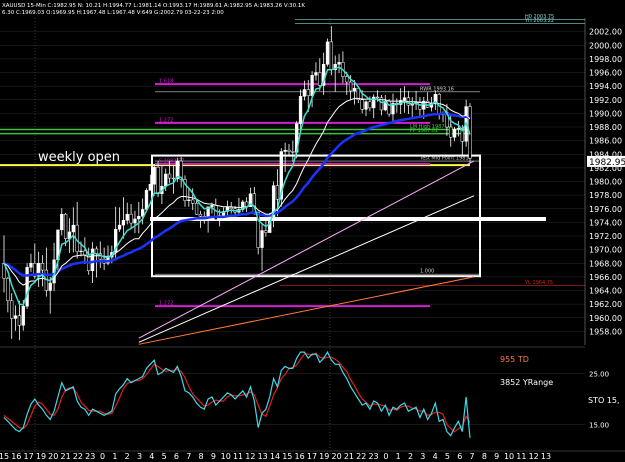  I want to click on level-label: PP 1987.02, so click(424, 131).